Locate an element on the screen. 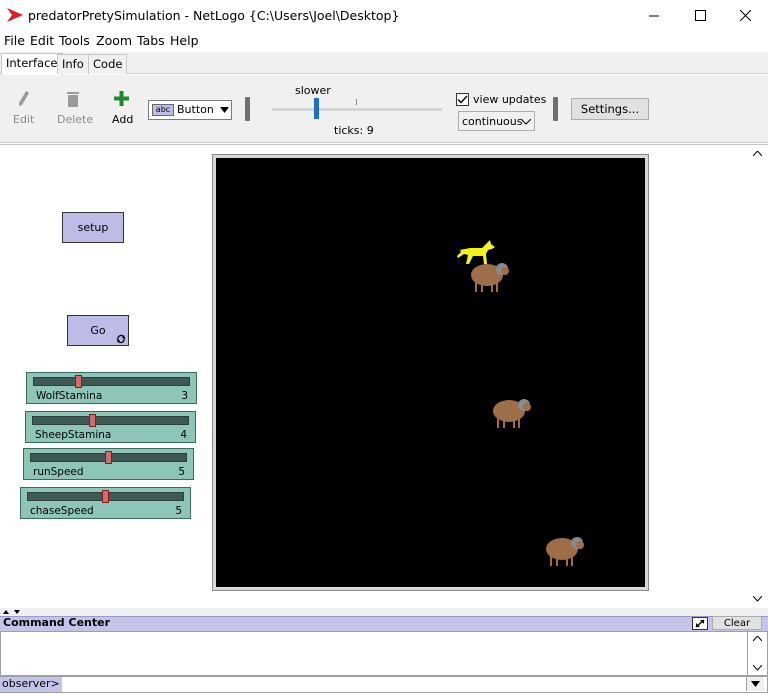  slider-name: WolfStamina is located at coordinates (69, 396).